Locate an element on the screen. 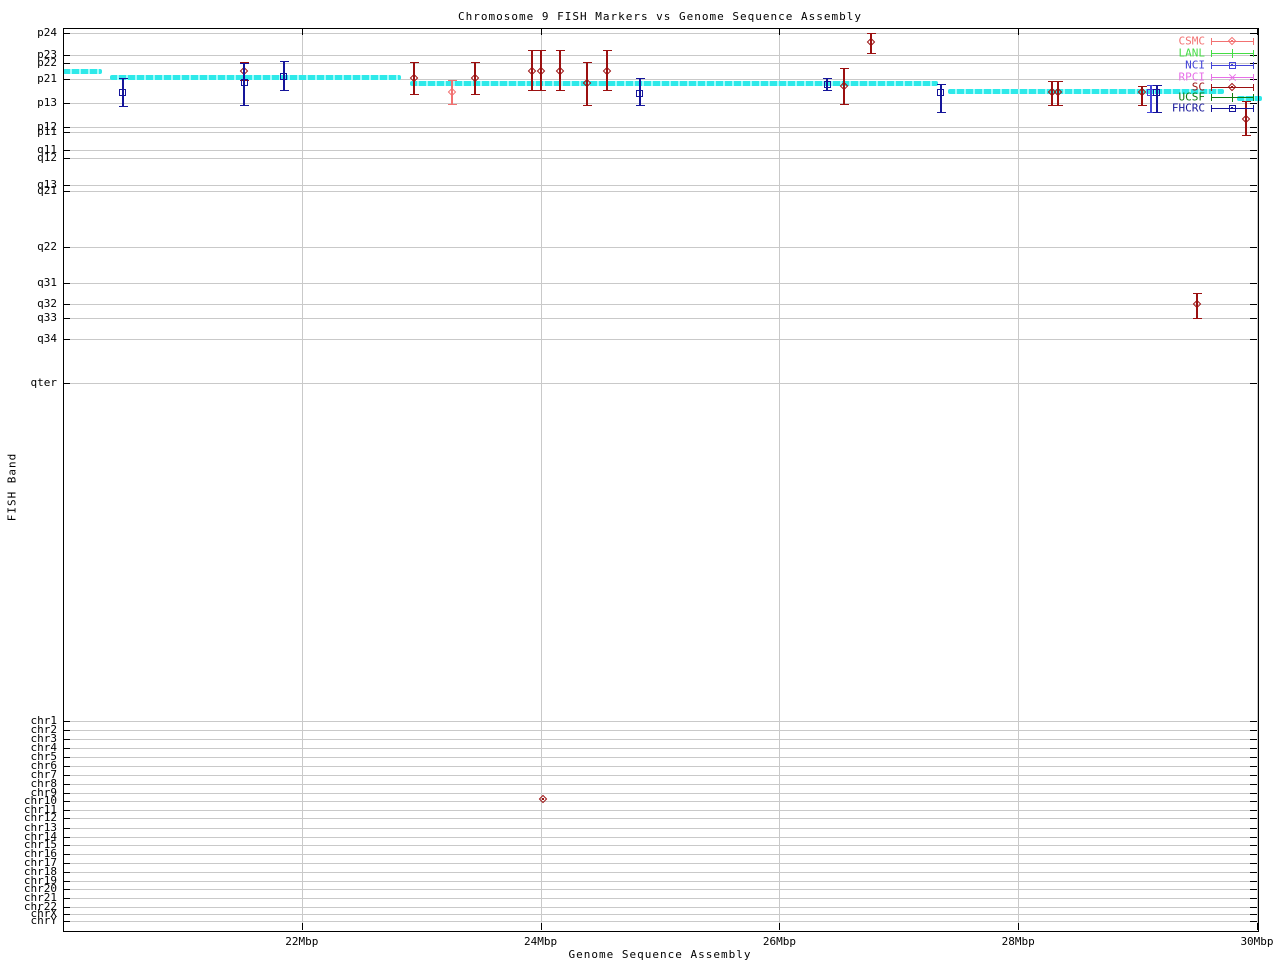  x-axis-tick-label: 28Mbp is located at coordinates (1018, 941).